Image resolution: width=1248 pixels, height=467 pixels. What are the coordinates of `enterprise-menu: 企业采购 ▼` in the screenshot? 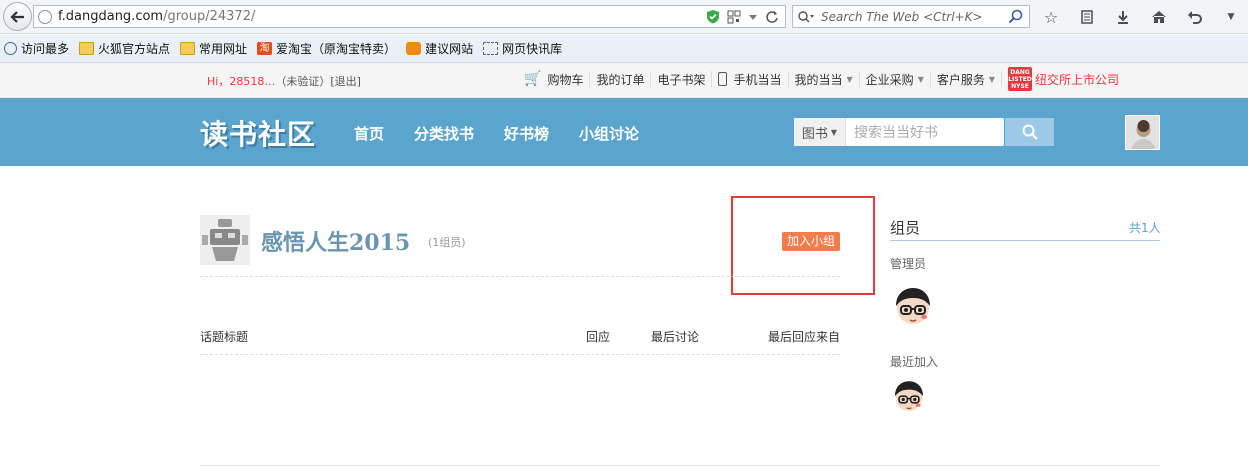 It's located at (895, 79).